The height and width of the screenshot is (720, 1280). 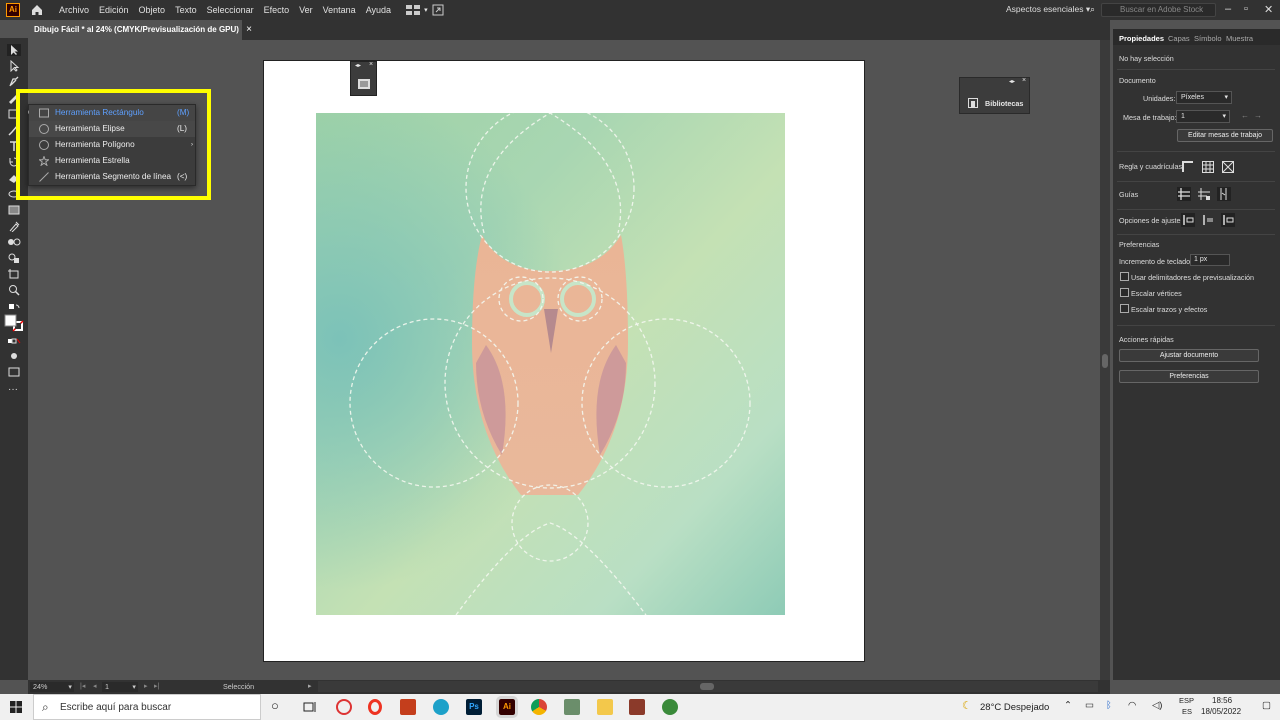 What do you see at coordinates (1203, 116) in the screenshot?
I see `artboard-select: 1 ▾` at bounding box center [1203, 116].